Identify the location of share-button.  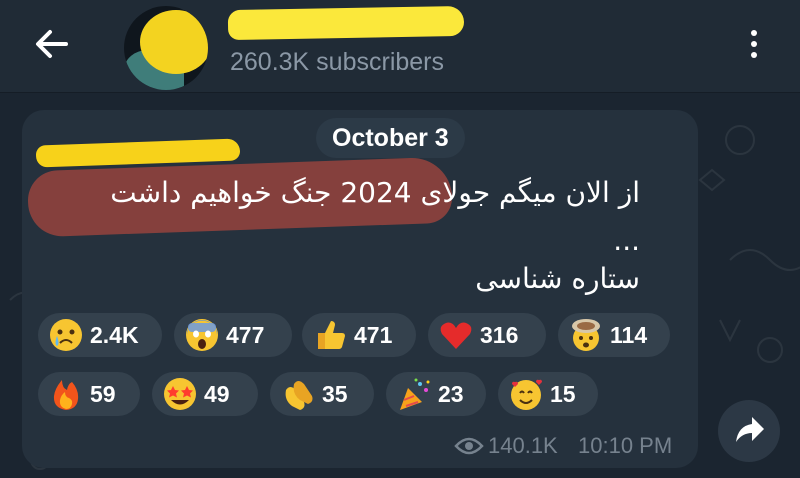
(749, 431).